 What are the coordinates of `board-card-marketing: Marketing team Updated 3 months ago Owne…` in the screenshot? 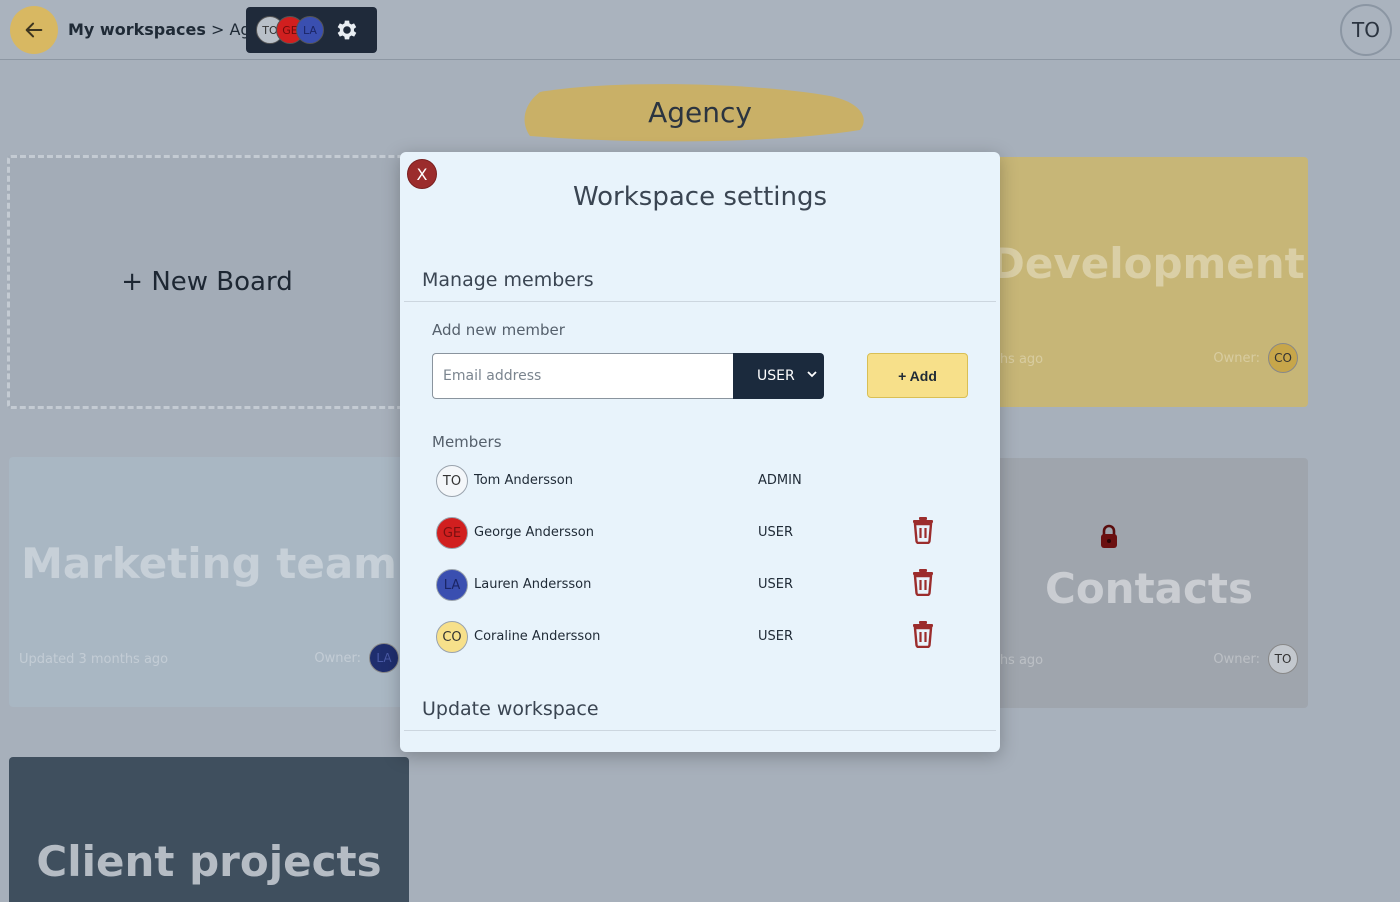 It's located at (209, 582).